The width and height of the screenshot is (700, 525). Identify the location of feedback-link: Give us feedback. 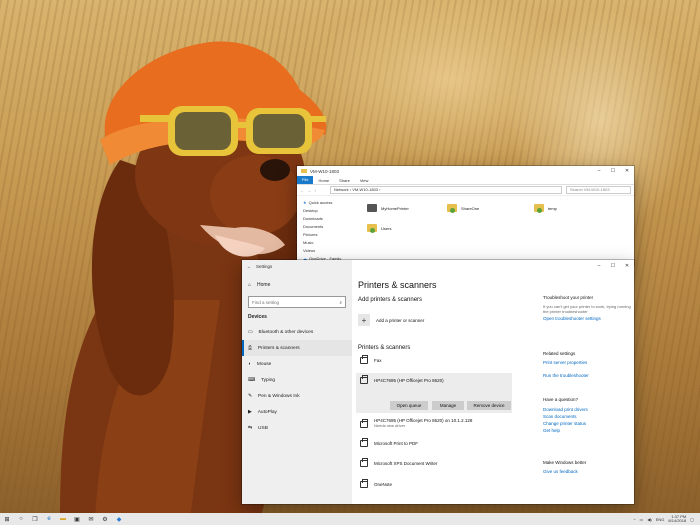
(588, 471).